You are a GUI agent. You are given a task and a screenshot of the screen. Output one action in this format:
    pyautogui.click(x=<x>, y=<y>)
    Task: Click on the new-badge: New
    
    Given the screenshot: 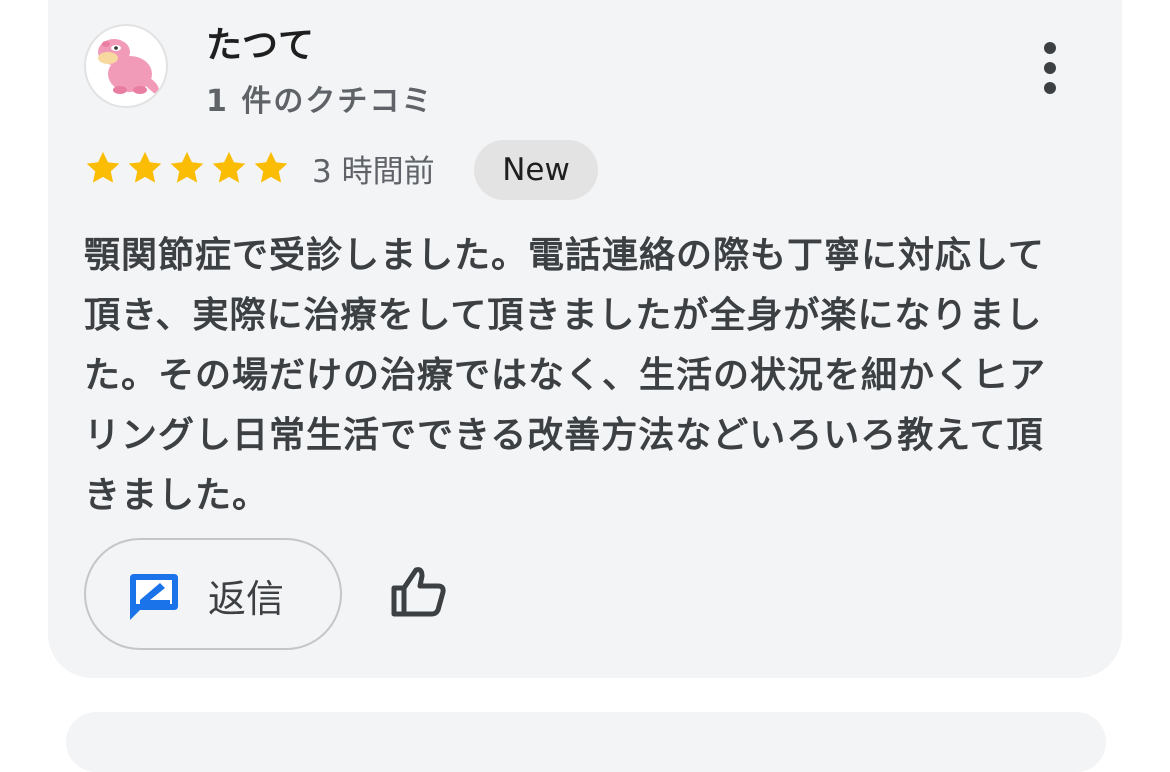 What is the action you would take?
    pyautogui.click(x=536, y=170)
    